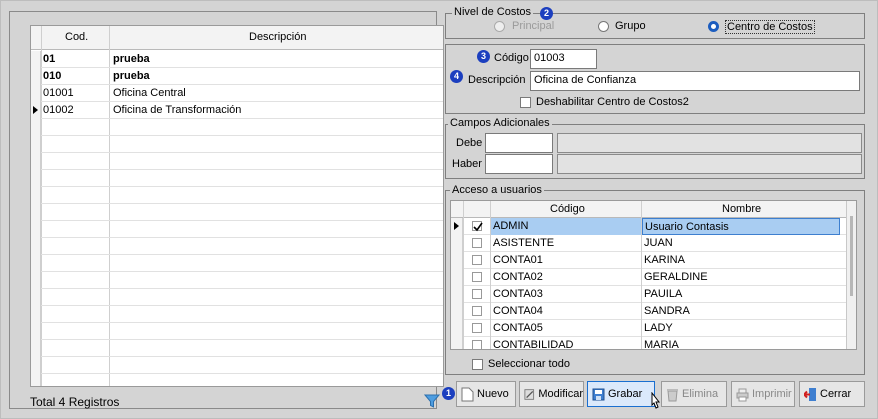 This screenshot has height=419, width=878. Describe the element at coordinates (653, 277) in the screenshot. I see `user-row: CONTA02 GERALDINE` at that location.